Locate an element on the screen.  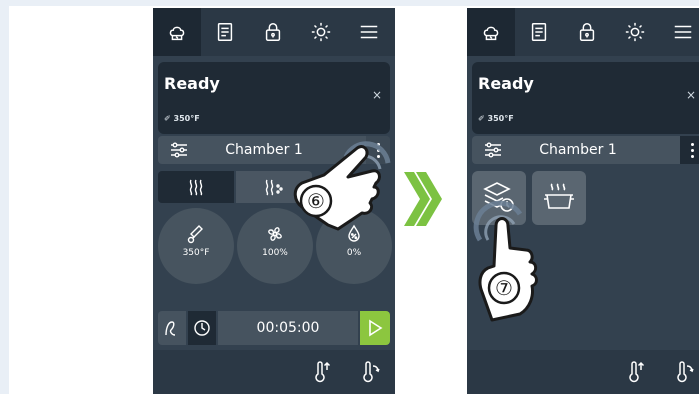
clock-icon is located at coordinates (202, 328).